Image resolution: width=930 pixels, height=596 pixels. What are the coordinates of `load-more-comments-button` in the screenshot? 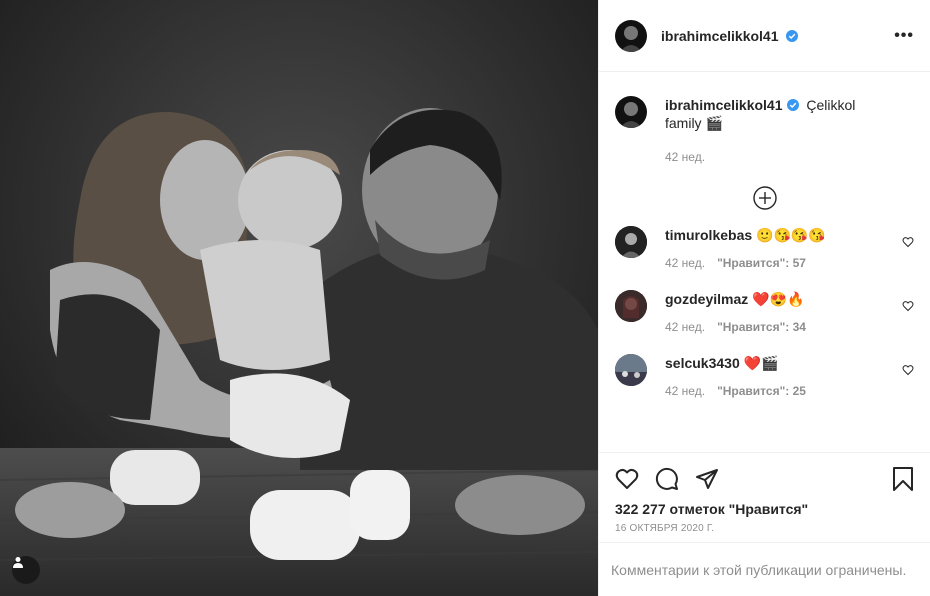 It's located at (764, 198).